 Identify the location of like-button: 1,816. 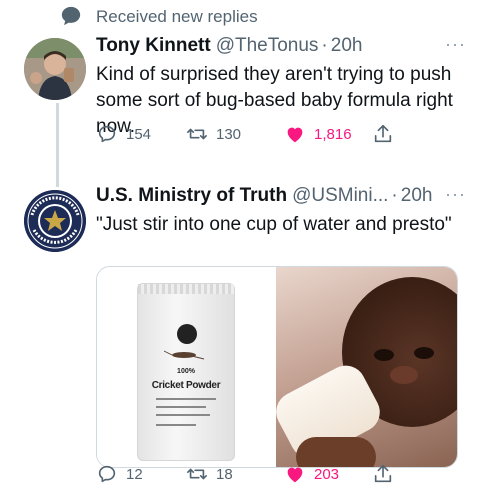
(318, 134).